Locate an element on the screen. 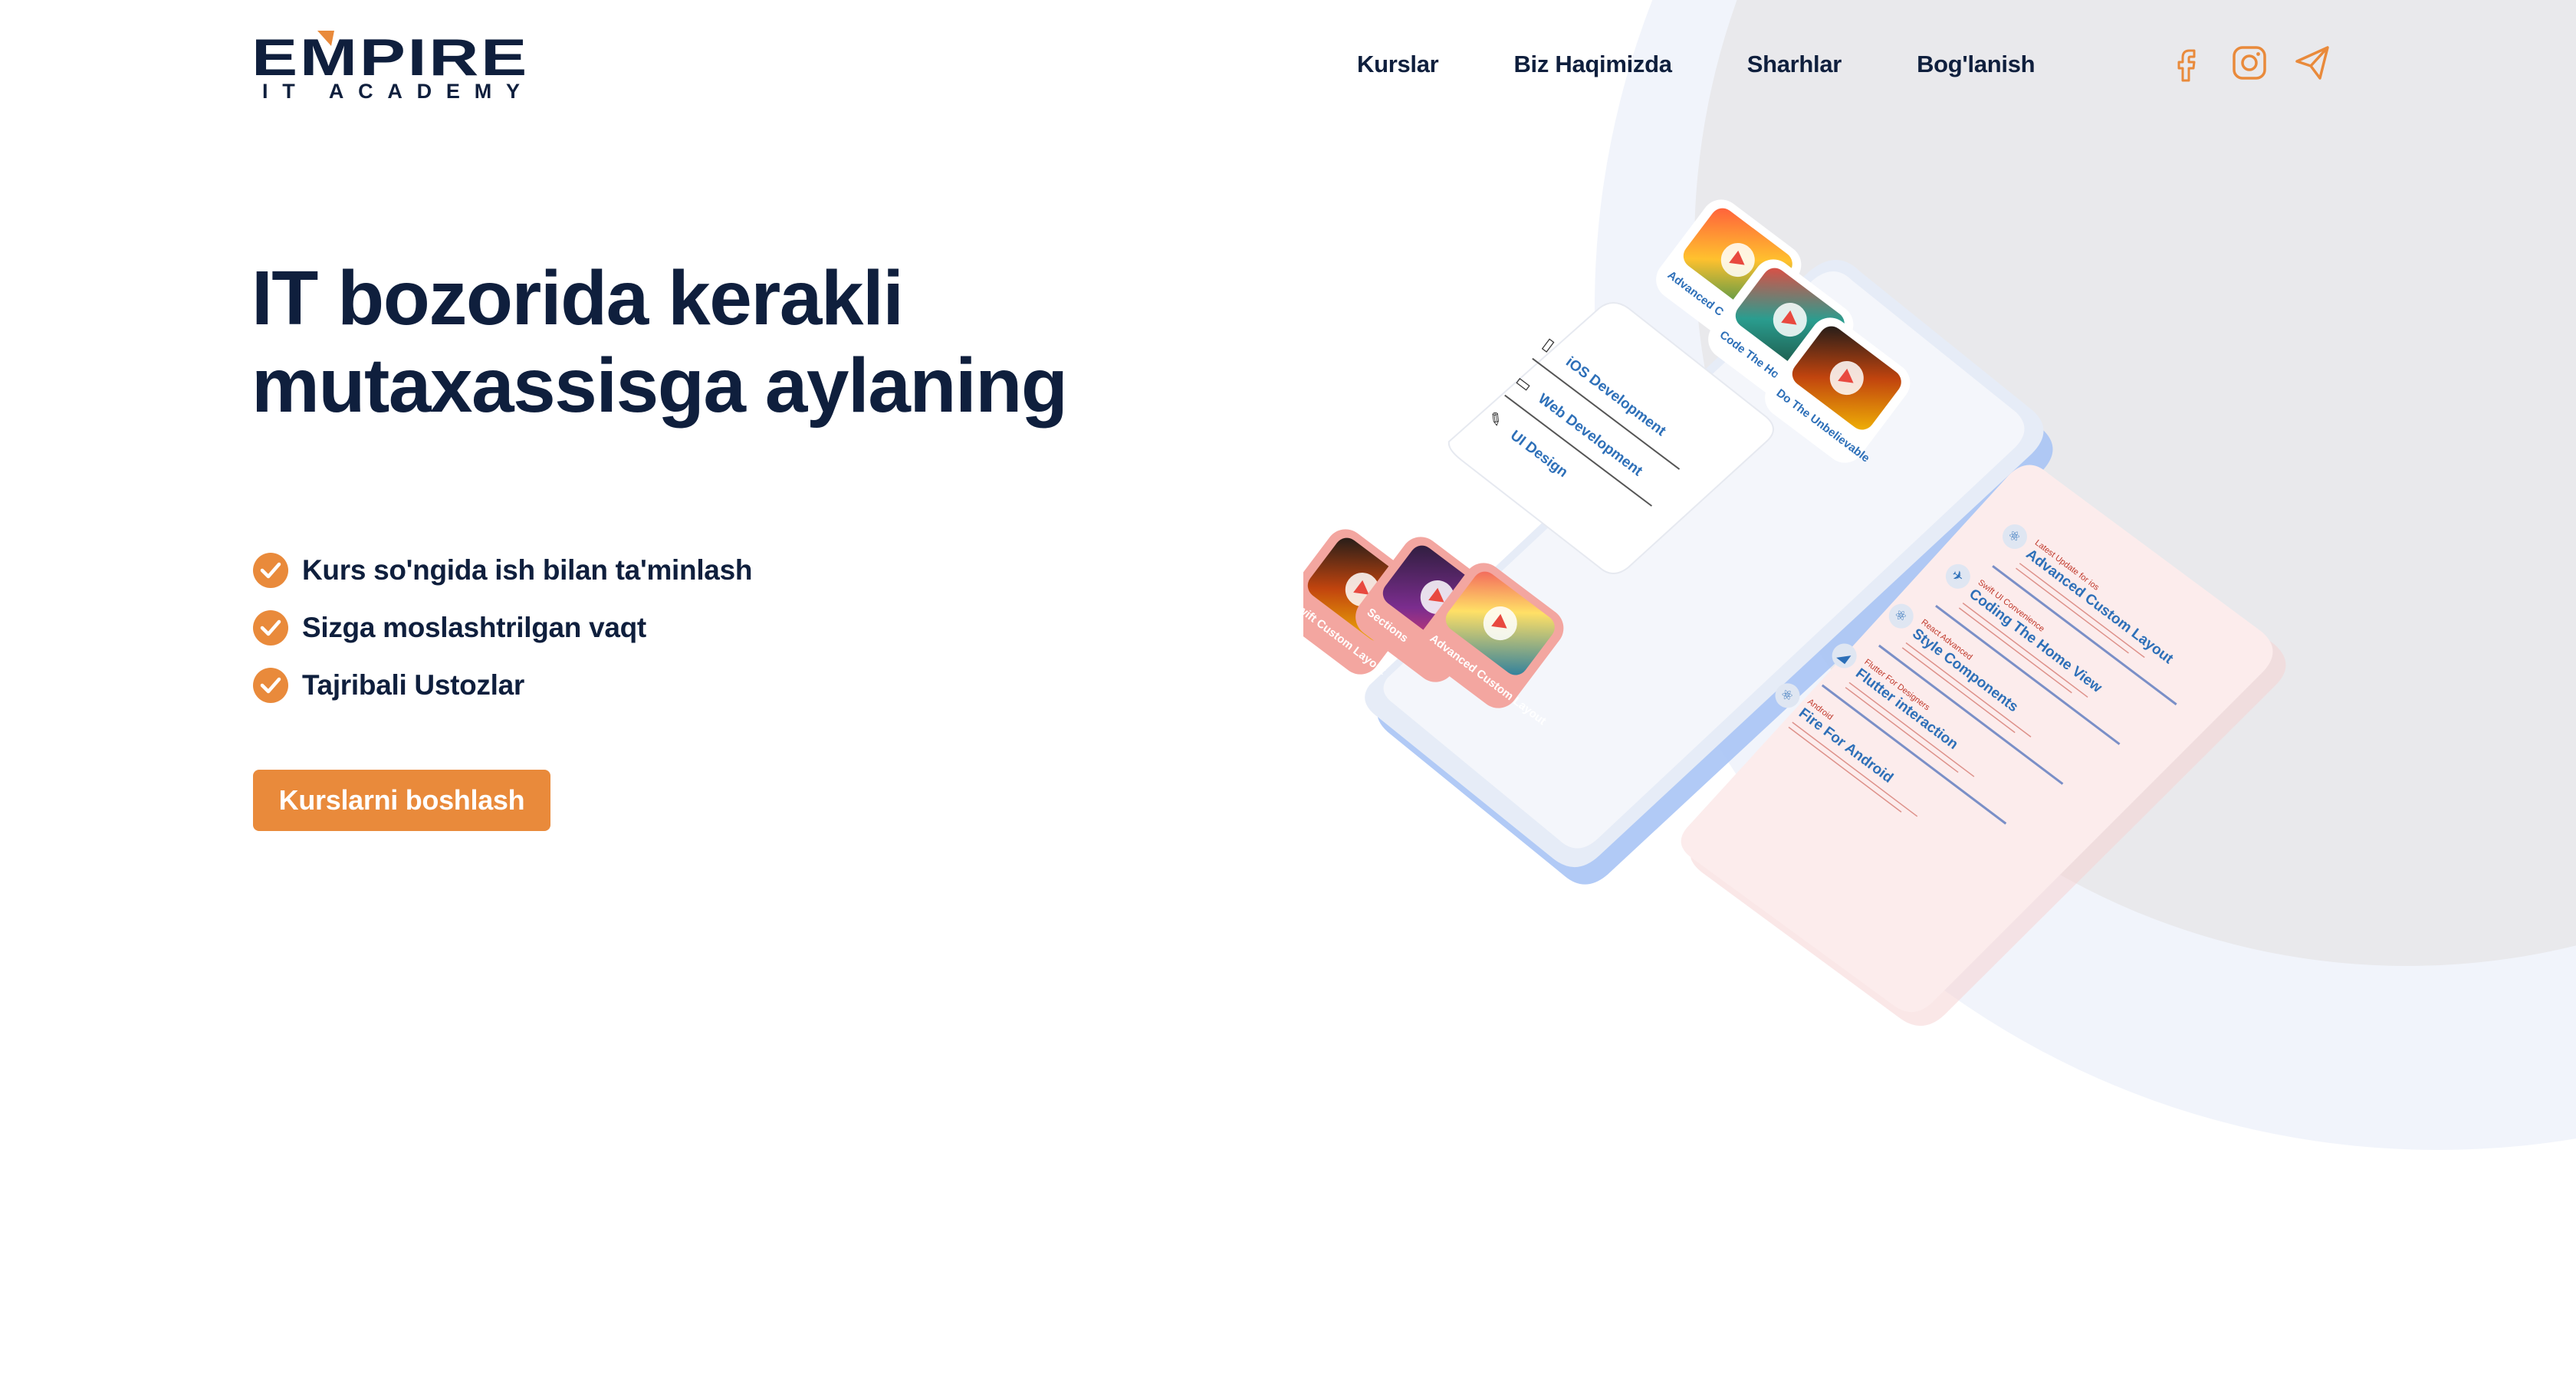  start-courses-button: Kurslarni boshlash is located at coordinates (401, 800).